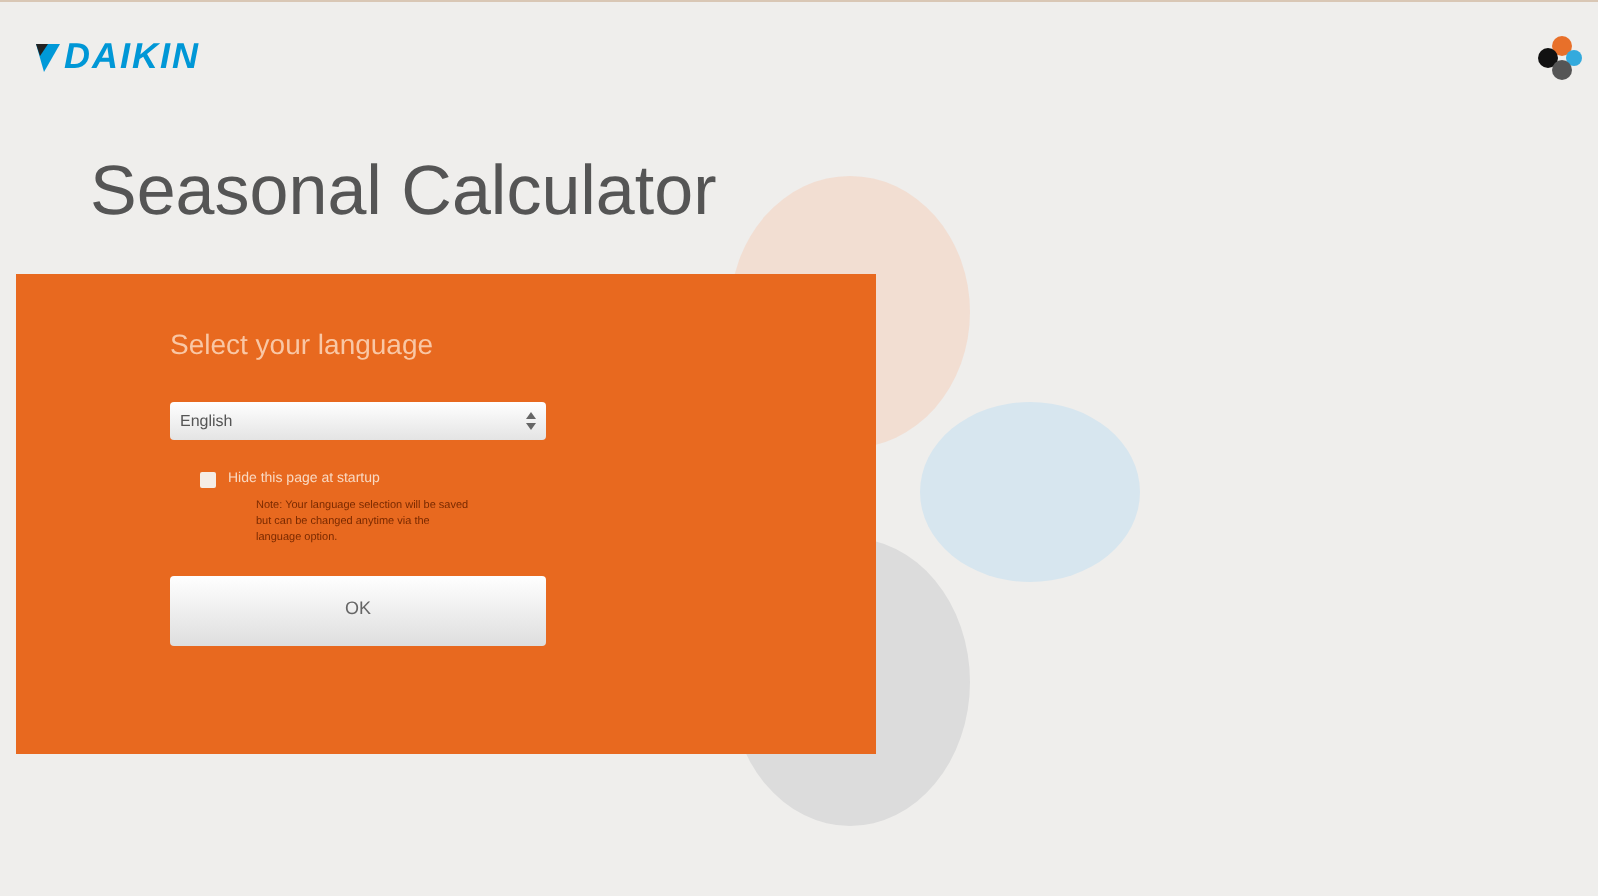  I want to click on language-select: English, so click(358, 421).